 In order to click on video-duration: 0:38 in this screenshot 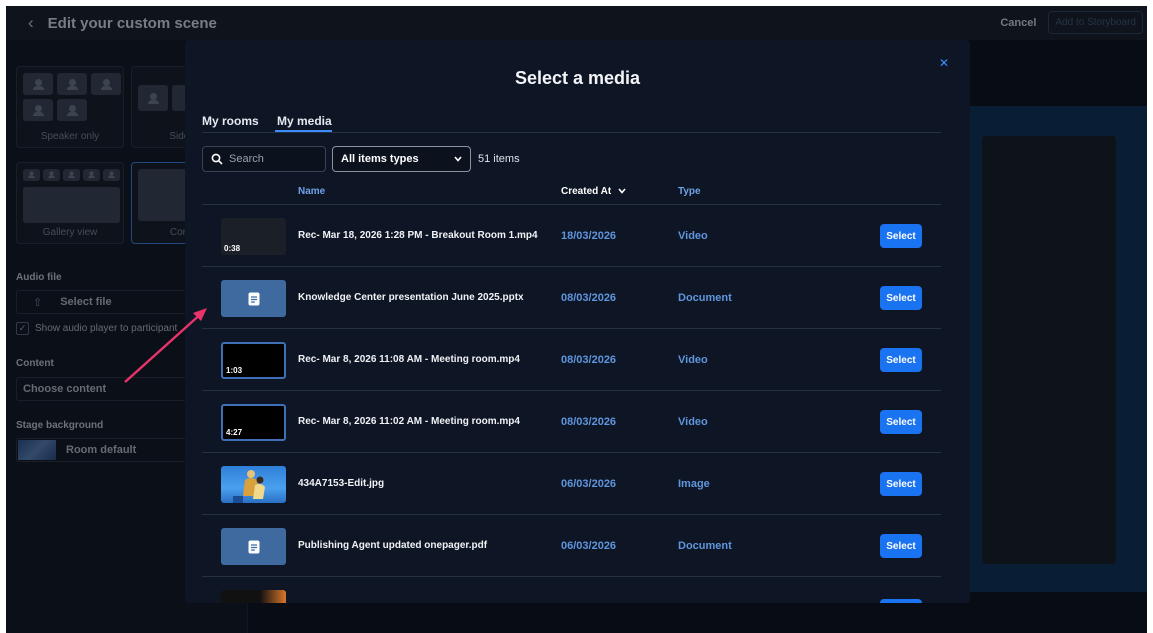, I will do `click(232, 248)`.